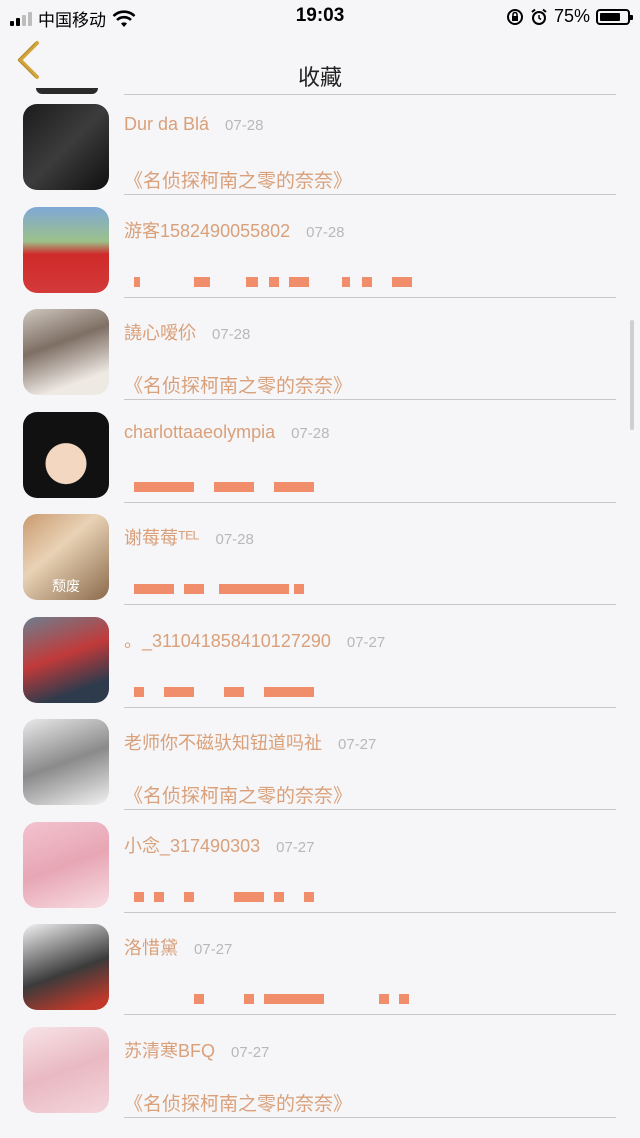  I want to click on user-name-text: 譊心嗳伱, so click(160, 333).